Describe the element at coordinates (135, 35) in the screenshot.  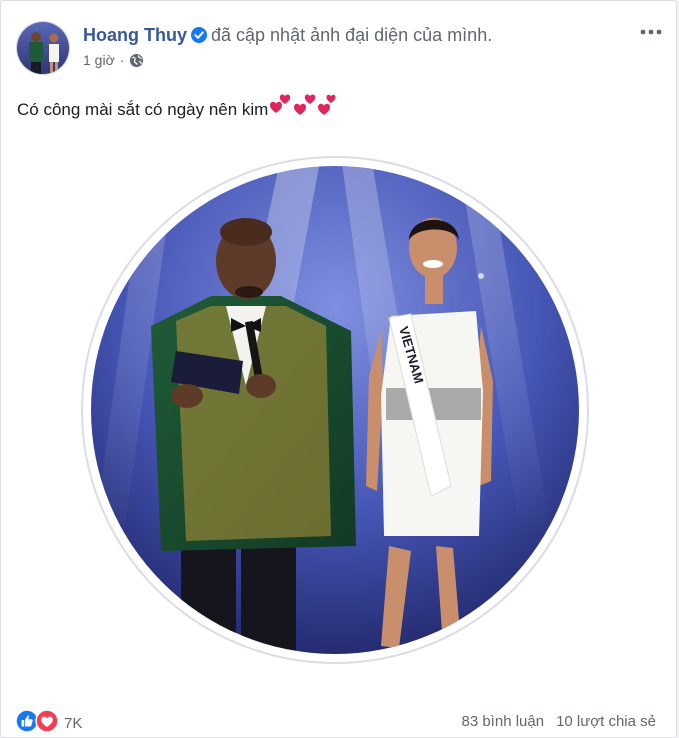
I see `author-name: Hoang Thuy` at that location.